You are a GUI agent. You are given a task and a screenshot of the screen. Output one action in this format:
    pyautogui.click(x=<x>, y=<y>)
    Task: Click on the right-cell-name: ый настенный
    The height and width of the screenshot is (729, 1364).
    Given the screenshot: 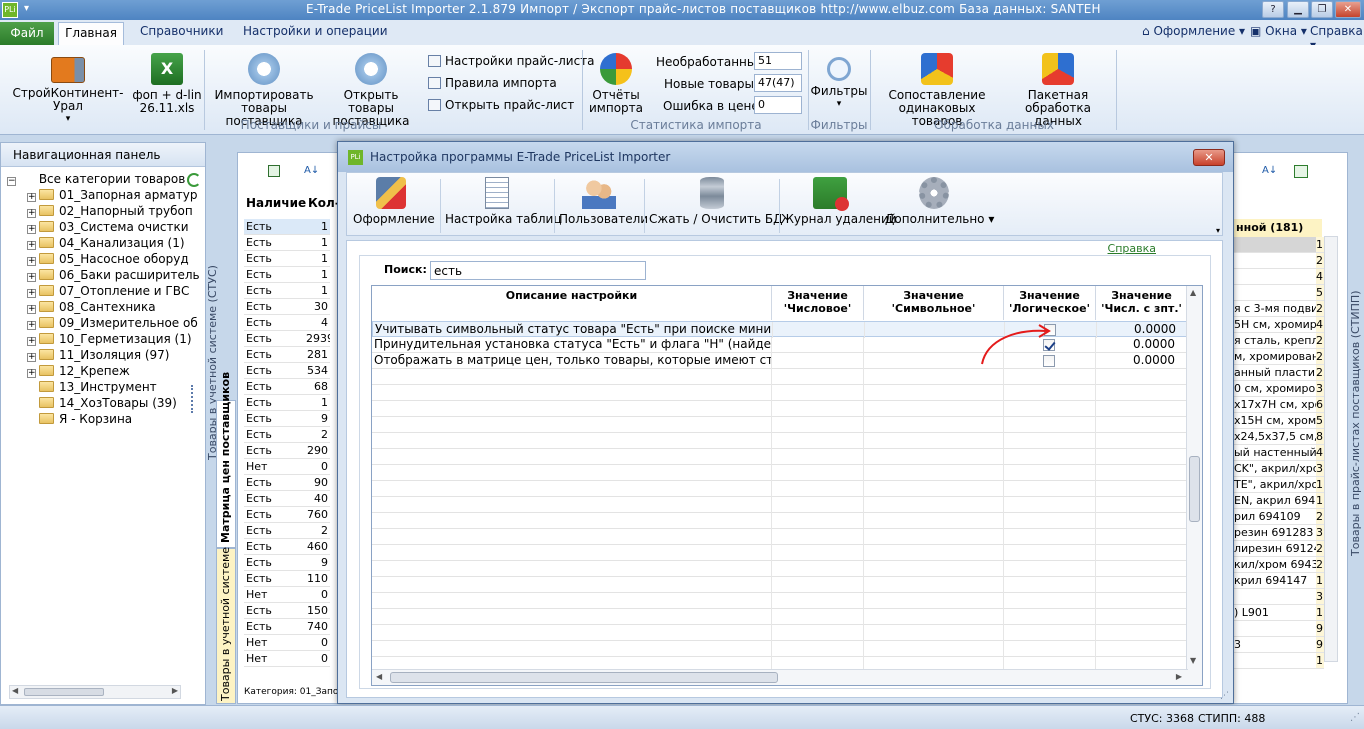 What is the action you would take?
    pyautogui.click(x=1275, y=453)
    